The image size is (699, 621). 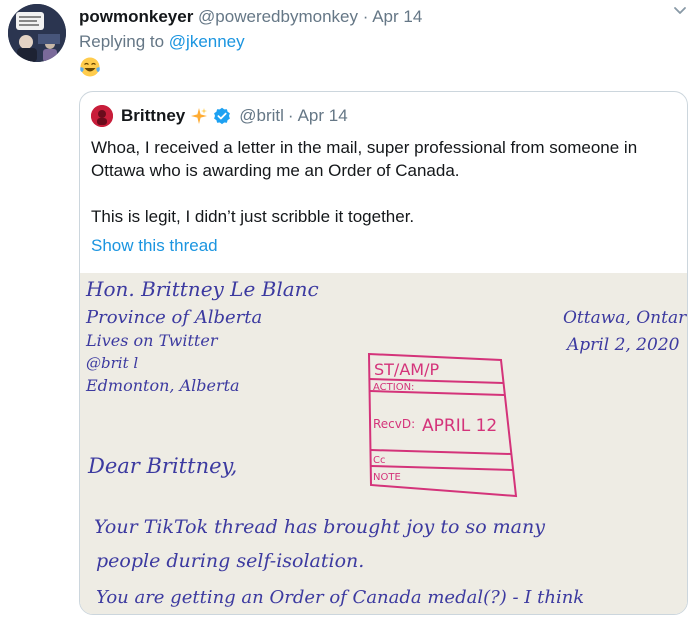 What do you see at coordinates (622, 345) in the screenshot?
I see `letter-date: April 2, 2020` at bounding box center [622, 345].